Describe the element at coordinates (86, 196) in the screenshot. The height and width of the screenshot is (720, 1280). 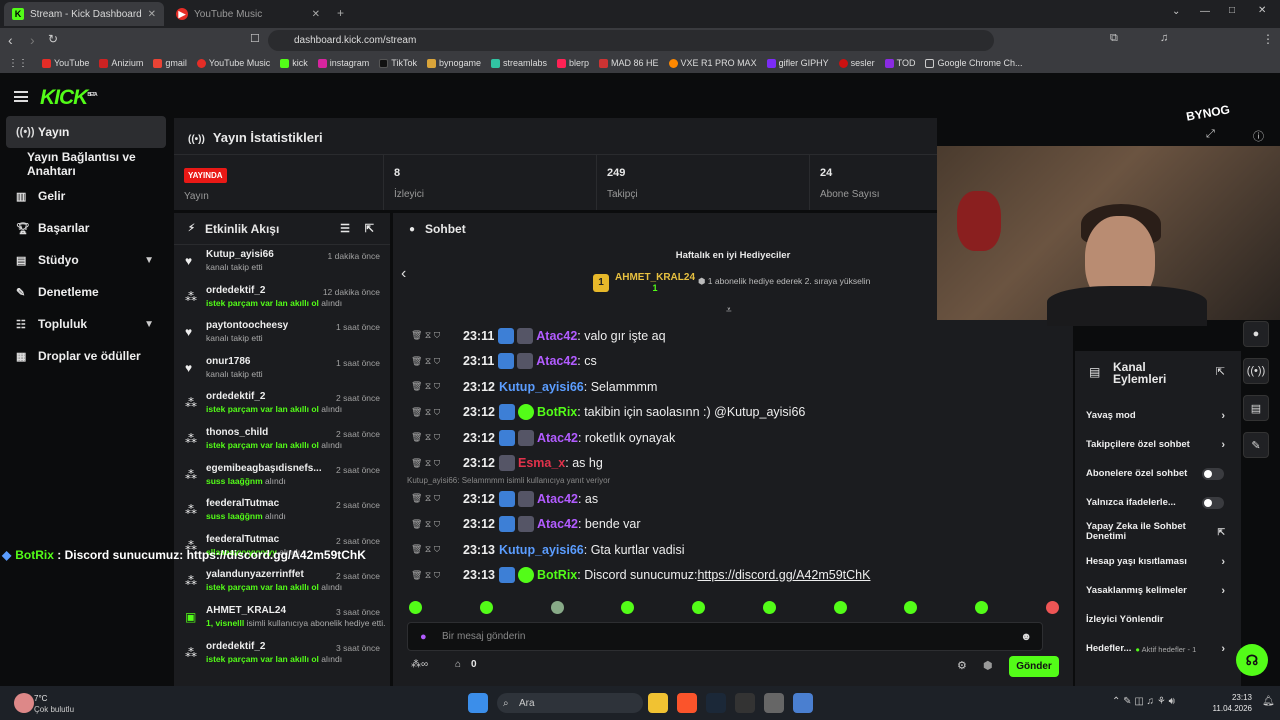
I see `sidebar-item-gelir: ▥ Gelir` at that location.